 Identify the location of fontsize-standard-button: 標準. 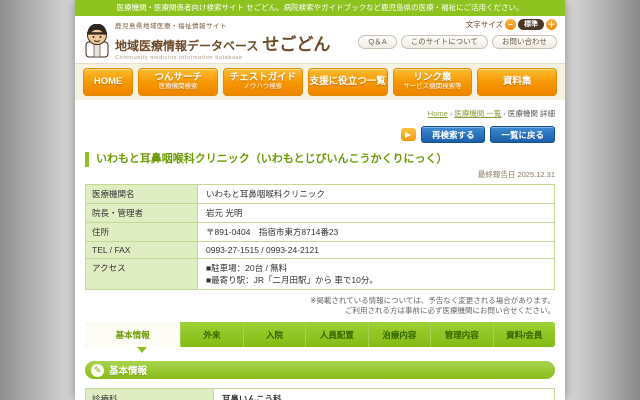
(531, 24).